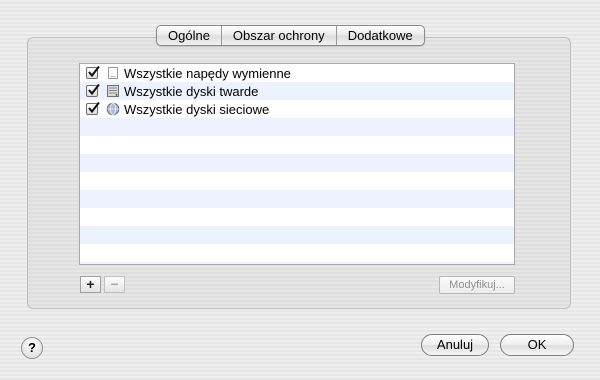  I want to click on list-item: Wszystkie napędy wymienne, so click(297, 73).